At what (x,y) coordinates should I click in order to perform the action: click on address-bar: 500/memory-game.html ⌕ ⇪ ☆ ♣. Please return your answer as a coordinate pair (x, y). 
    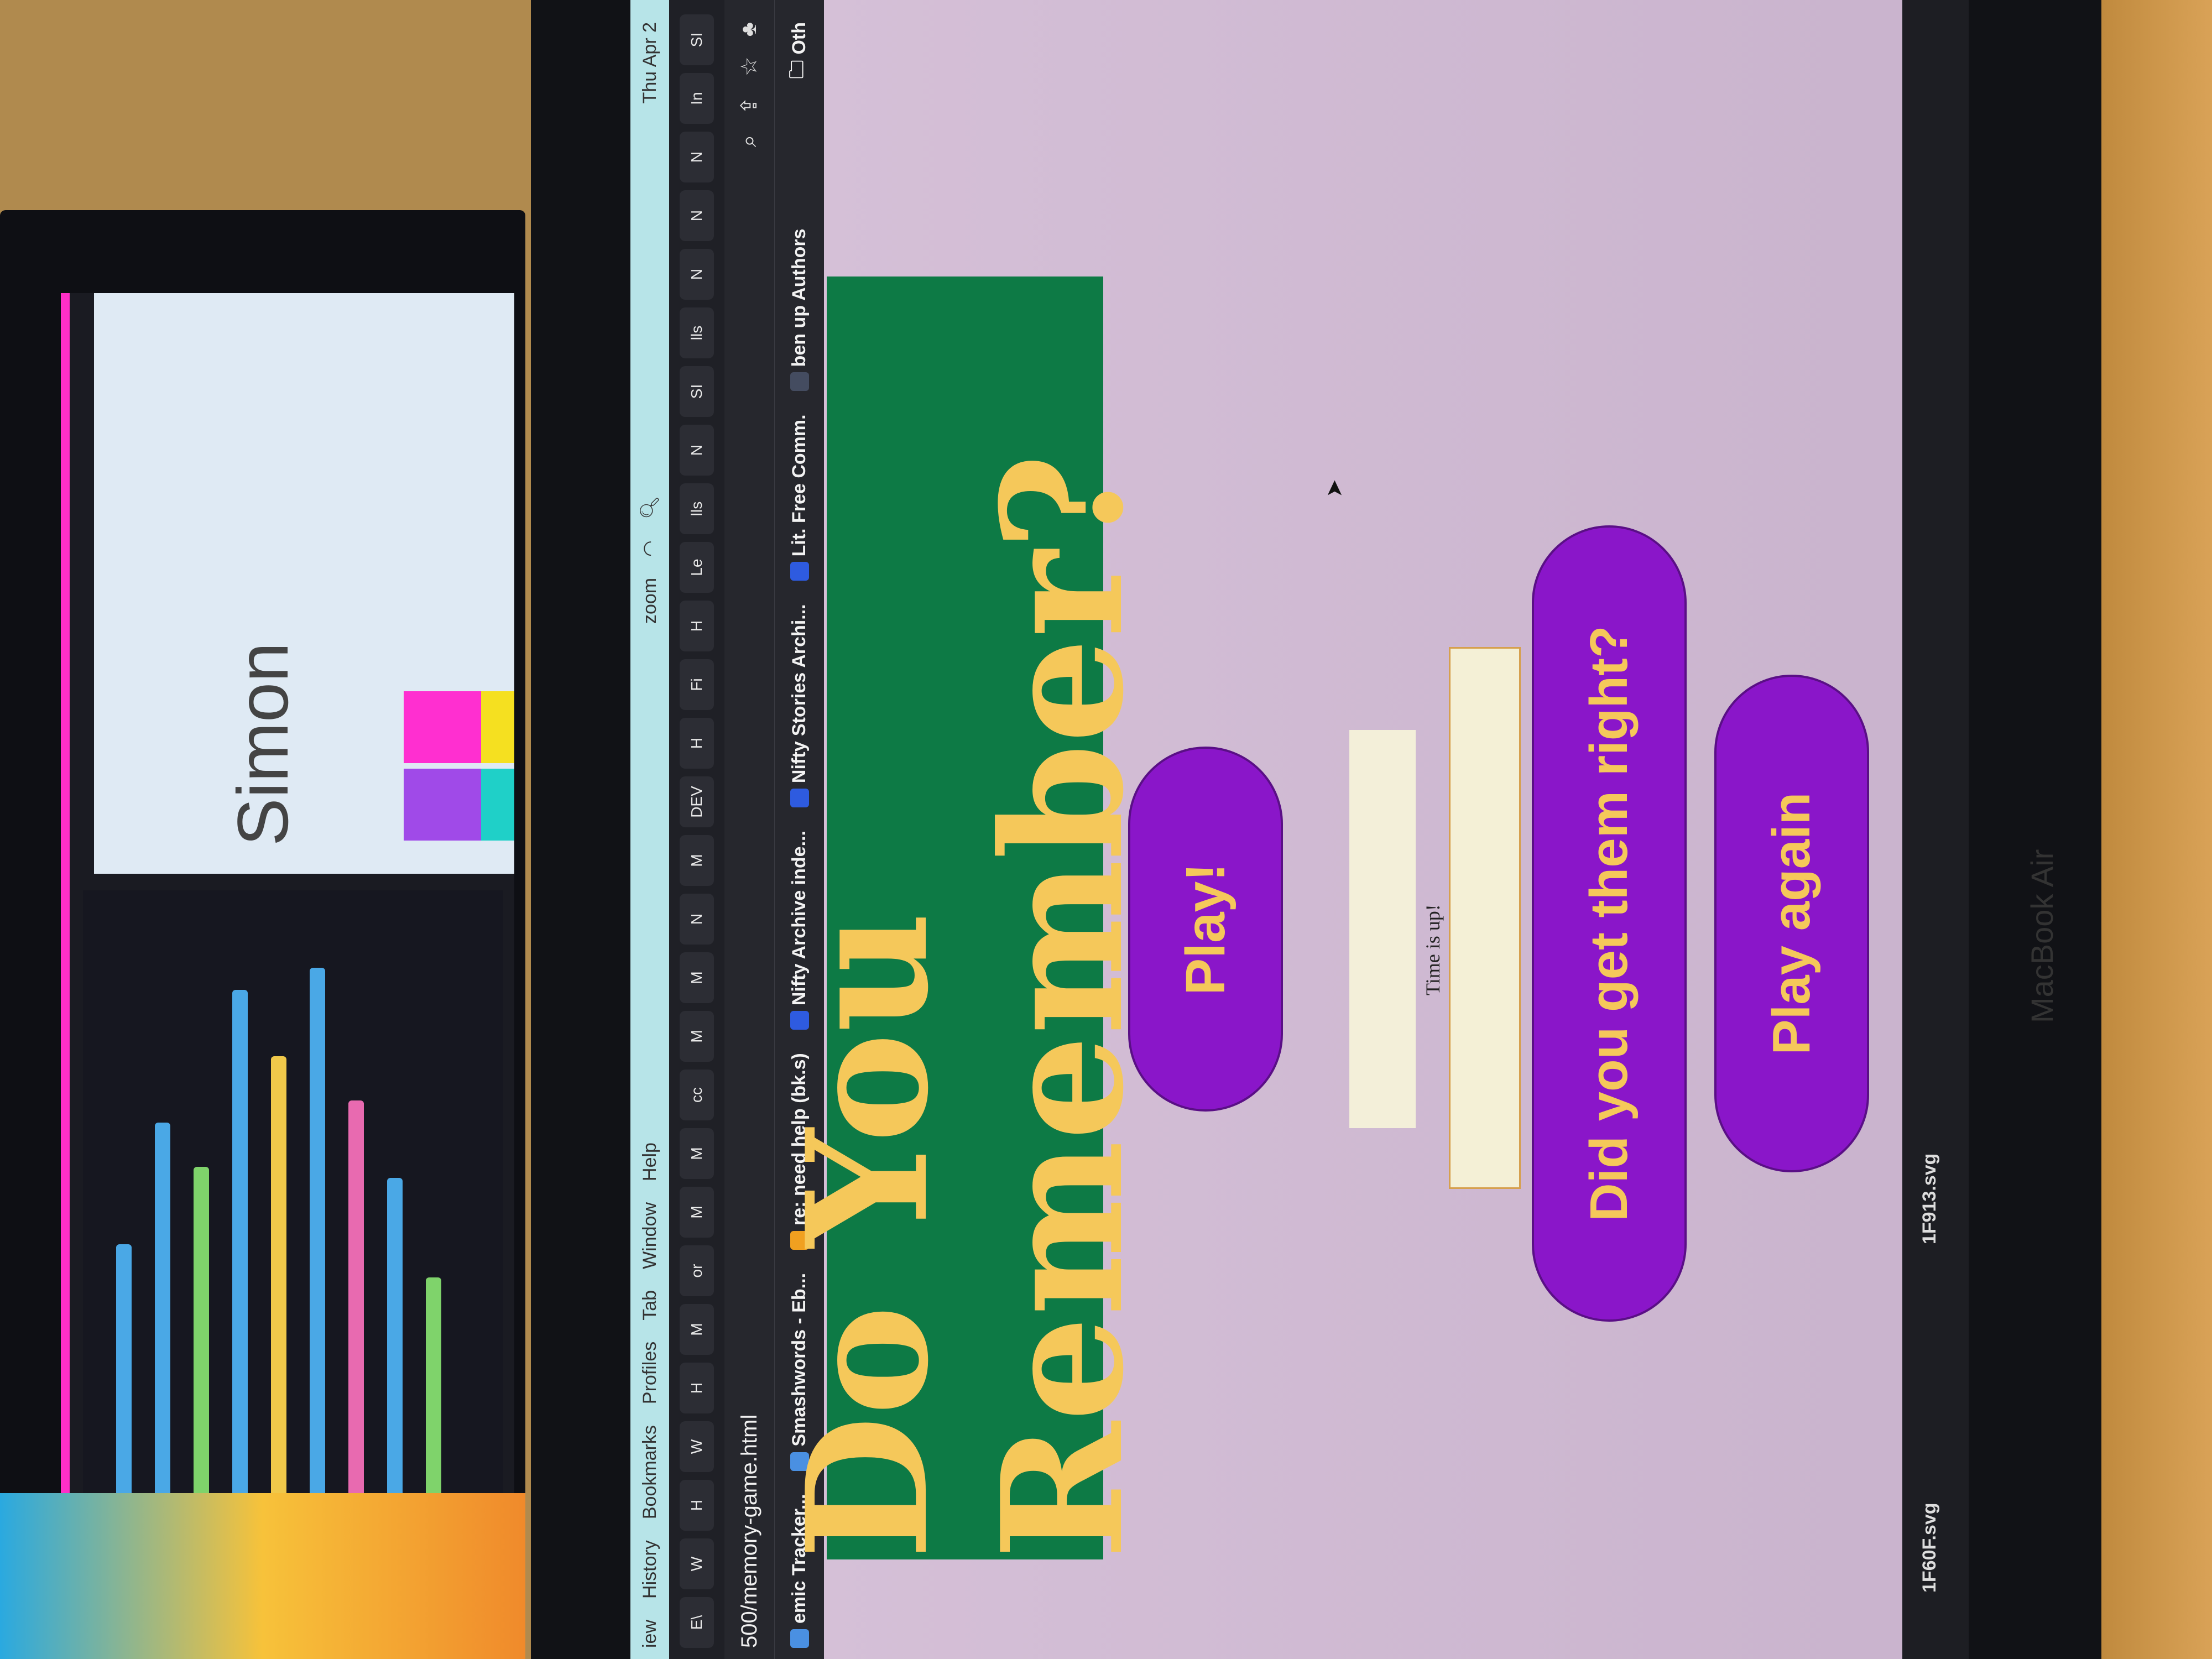
    Looking at the image, I should click on (749, 830).